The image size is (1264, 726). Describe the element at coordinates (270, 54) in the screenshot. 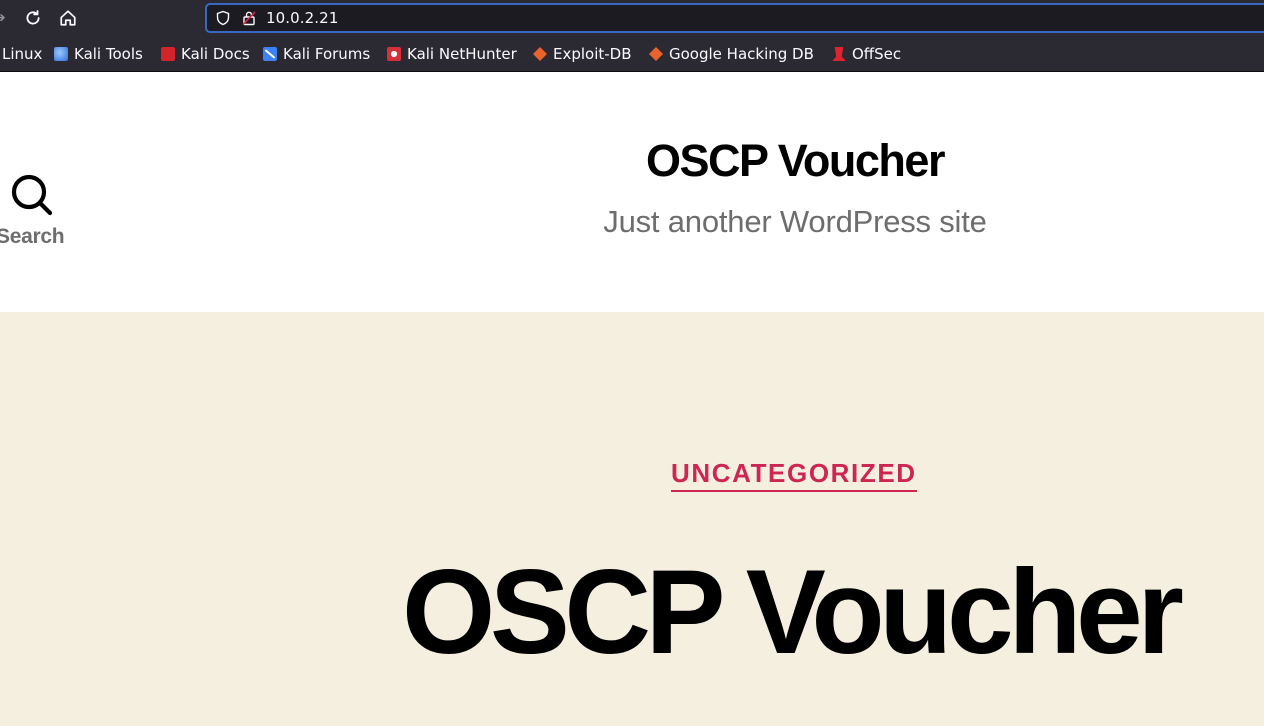

I see `kali-forums-icon` at that location.